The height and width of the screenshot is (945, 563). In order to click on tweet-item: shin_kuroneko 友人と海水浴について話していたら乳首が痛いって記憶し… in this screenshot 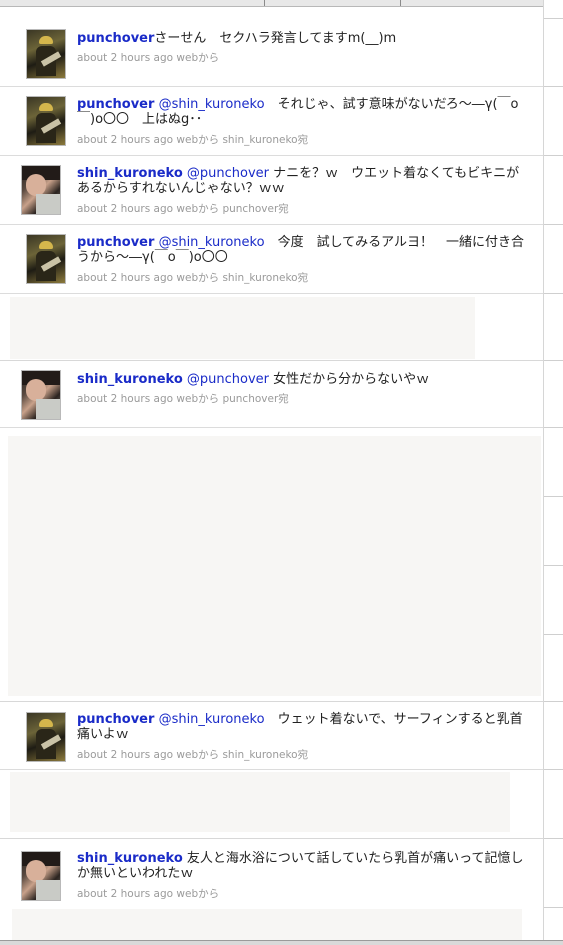, I will do `click(272, 873)`.